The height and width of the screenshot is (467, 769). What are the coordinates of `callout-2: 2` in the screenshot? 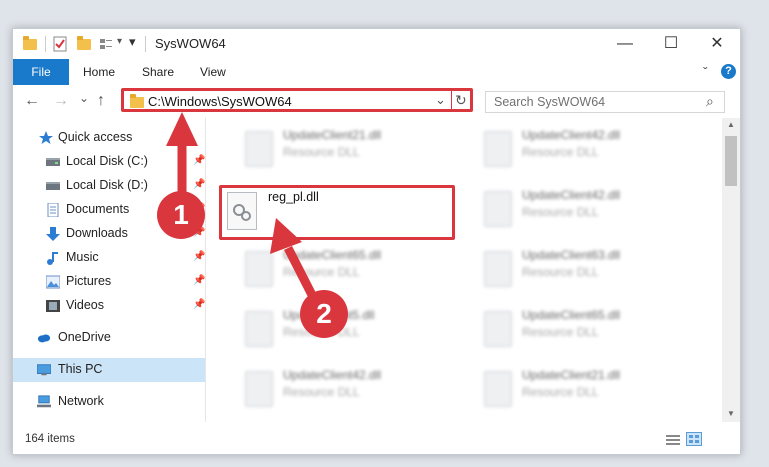 It's located at (324, 314).